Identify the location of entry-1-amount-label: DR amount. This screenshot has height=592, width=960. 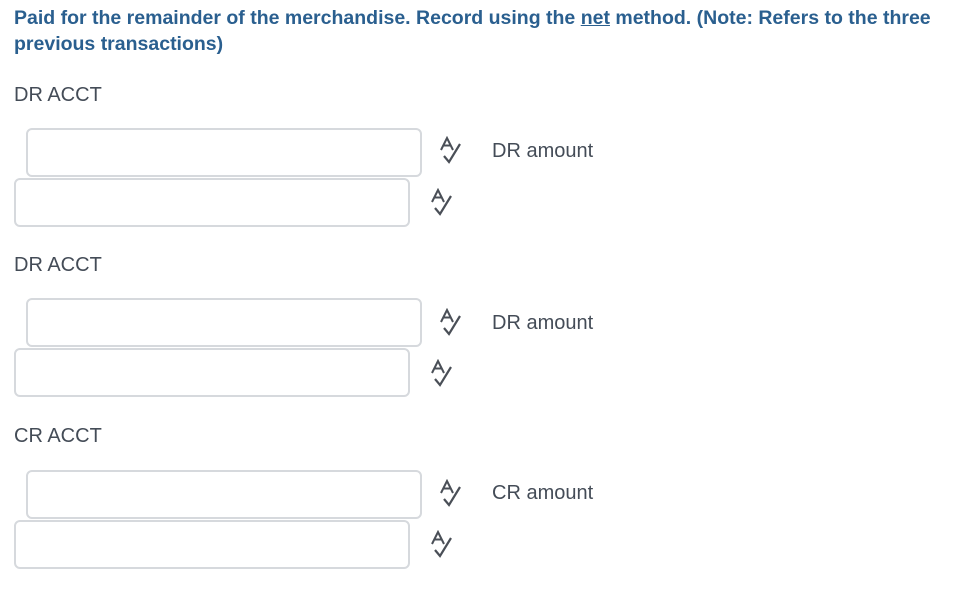
(543, 151).